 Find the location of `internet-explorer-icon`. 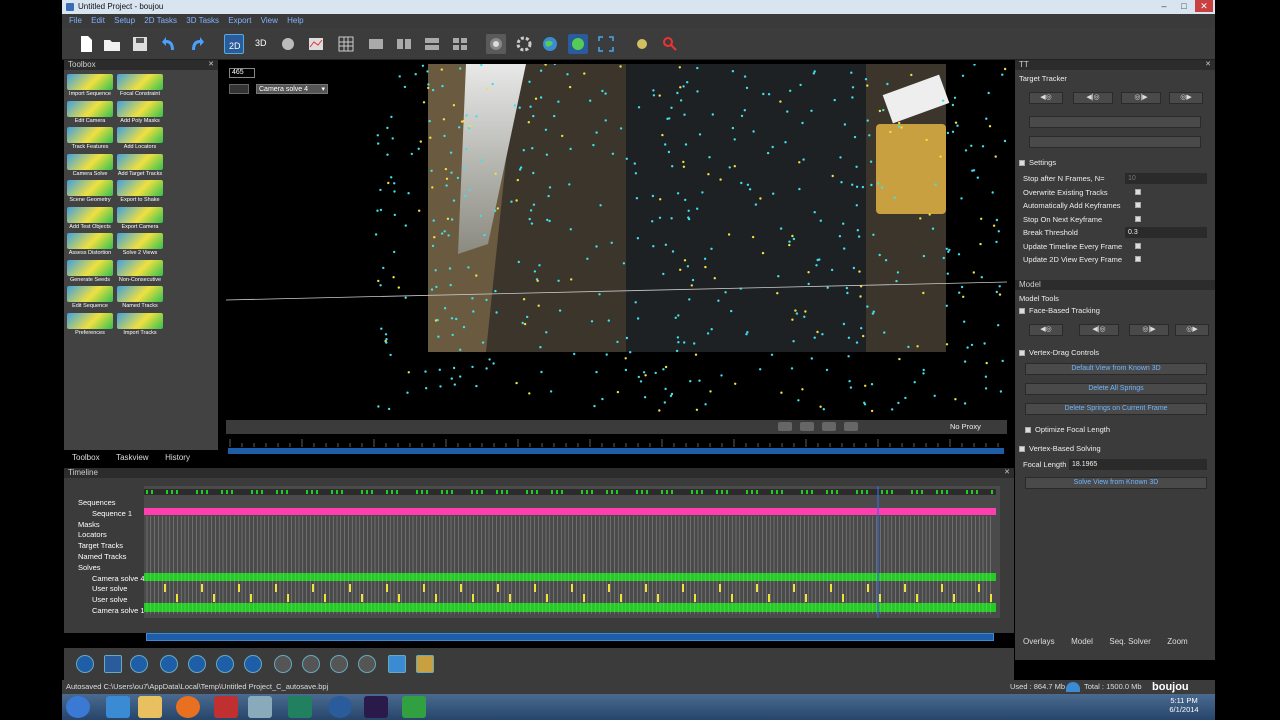

internet-explorer-icon is located at coordinates (118, 707).